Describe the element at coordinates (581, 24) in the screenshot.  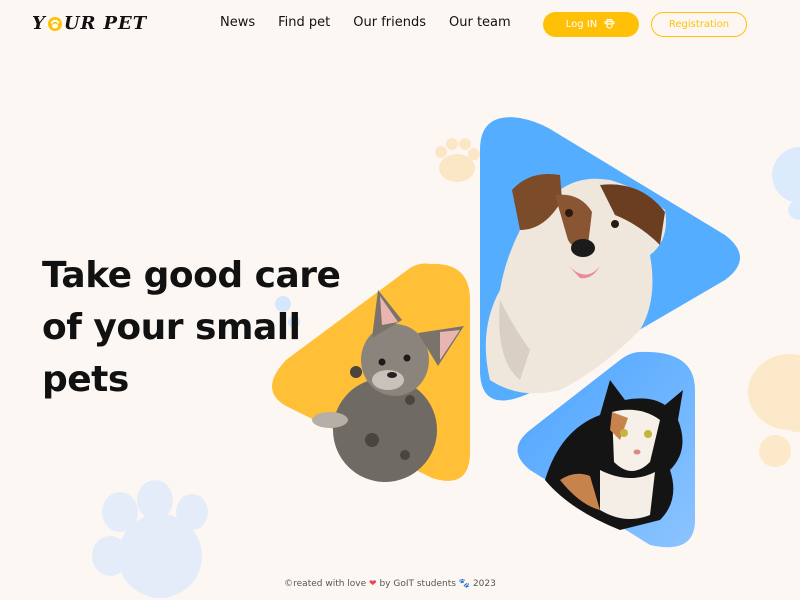
I see `login-button-label: Log IN` at that location.